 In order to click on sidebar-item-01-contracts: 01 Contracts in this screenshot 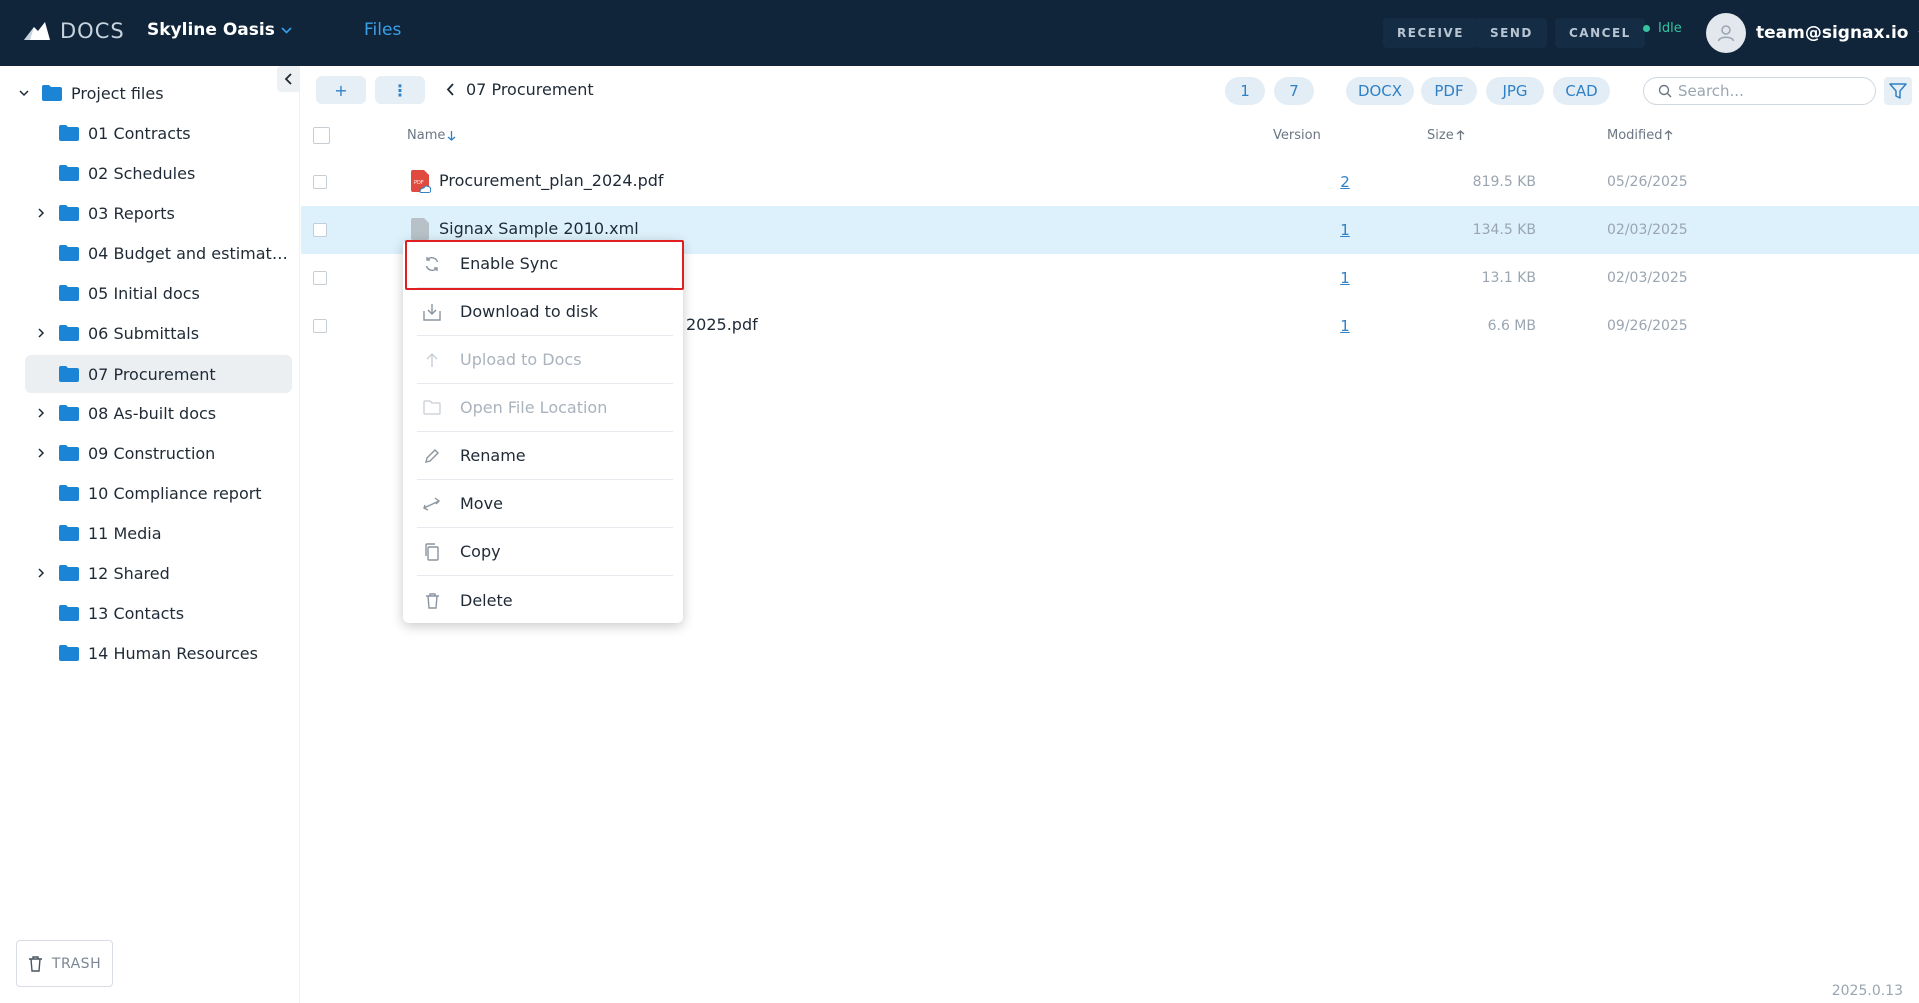, I will do `click(158, 133)`.